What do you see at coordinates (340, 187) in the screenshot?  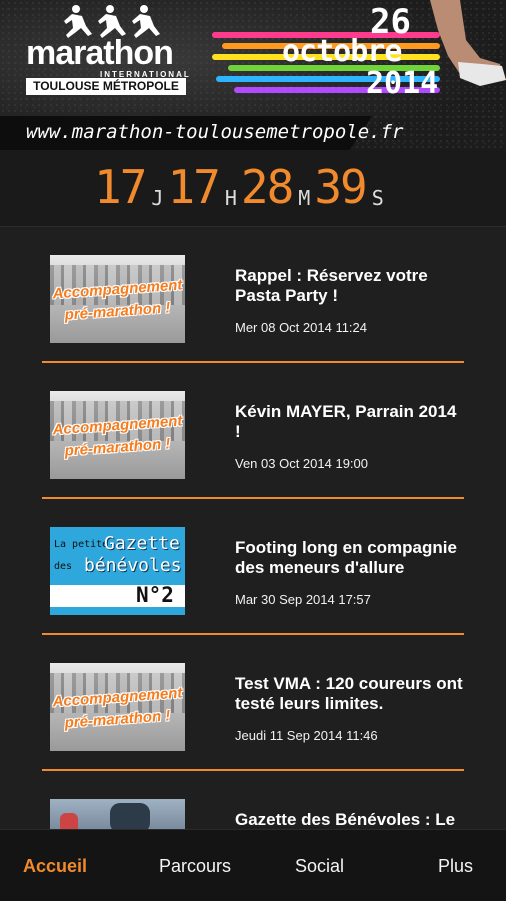 I see `countdown-seconds: 39` at bounding box center [340, 187].